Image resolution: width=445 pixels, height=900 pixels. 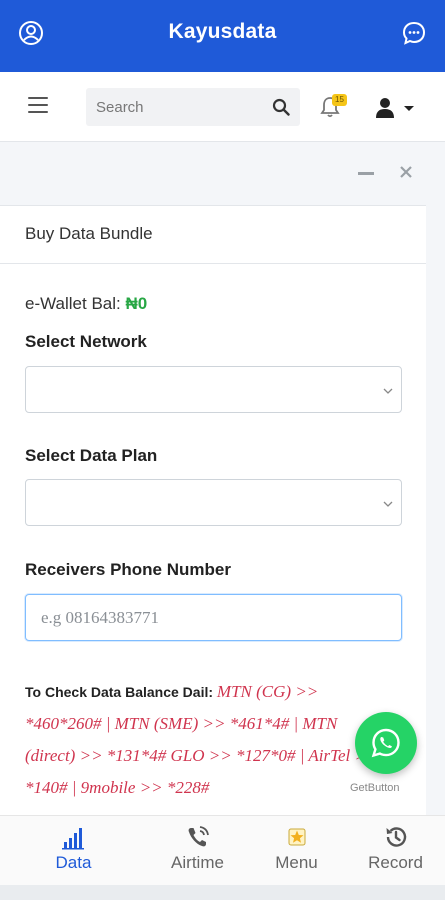 What do you see at coordinates (73, 851) in the screenshot?
I see `nav-tab-data: Data` at bounding box center [73, 851].